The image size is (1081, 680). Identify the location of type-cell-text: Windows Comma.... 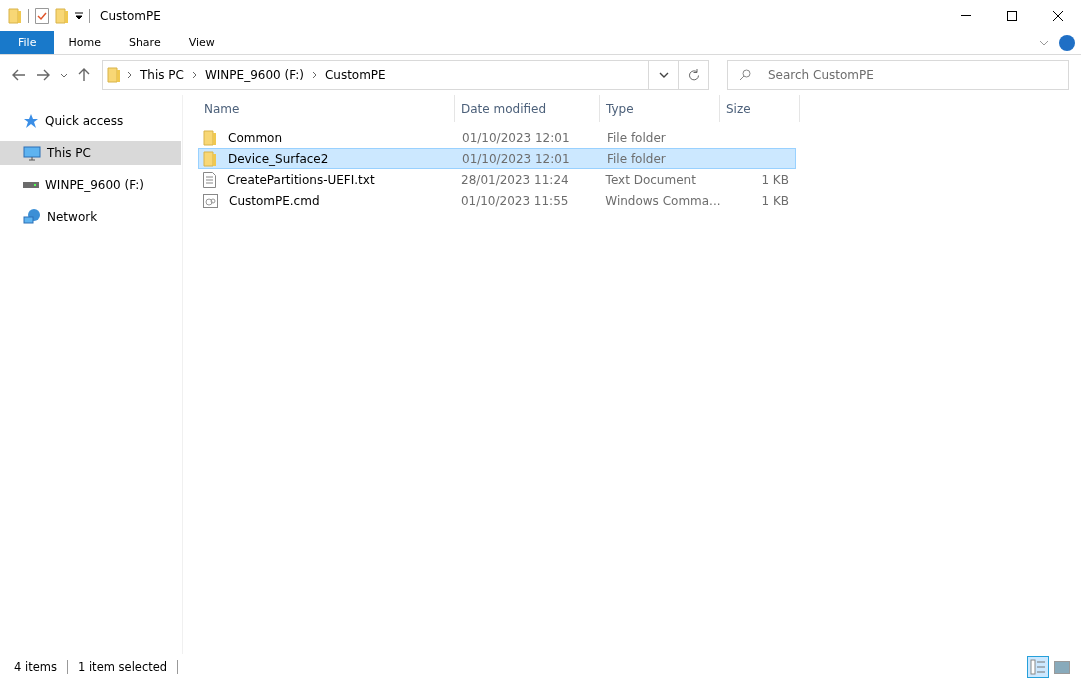
(662, 200).